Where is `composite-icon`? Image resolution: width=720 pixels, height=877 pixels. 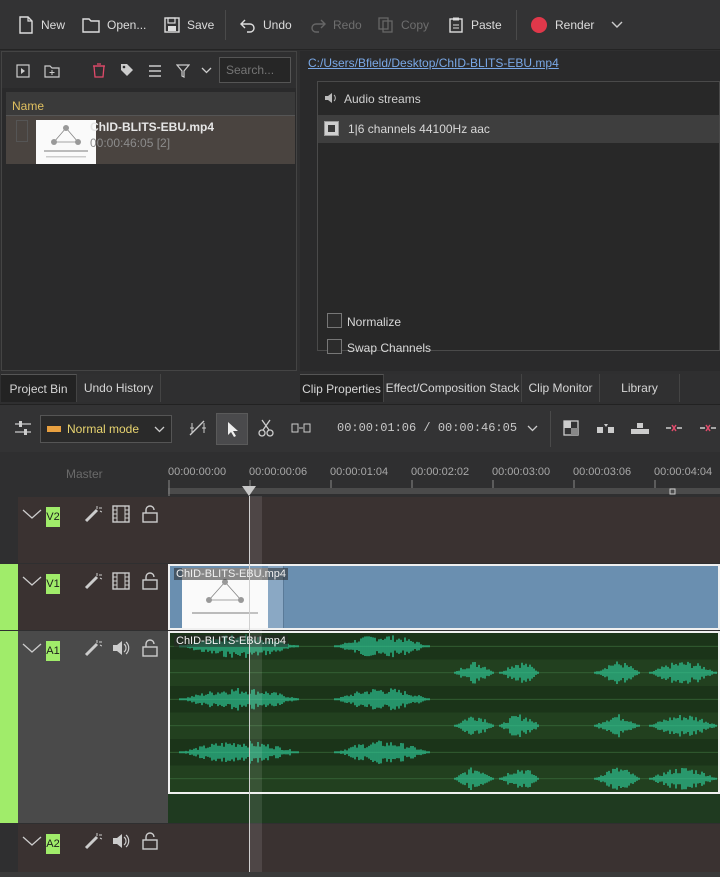 composite-icon is located at coordinates (571, 428).